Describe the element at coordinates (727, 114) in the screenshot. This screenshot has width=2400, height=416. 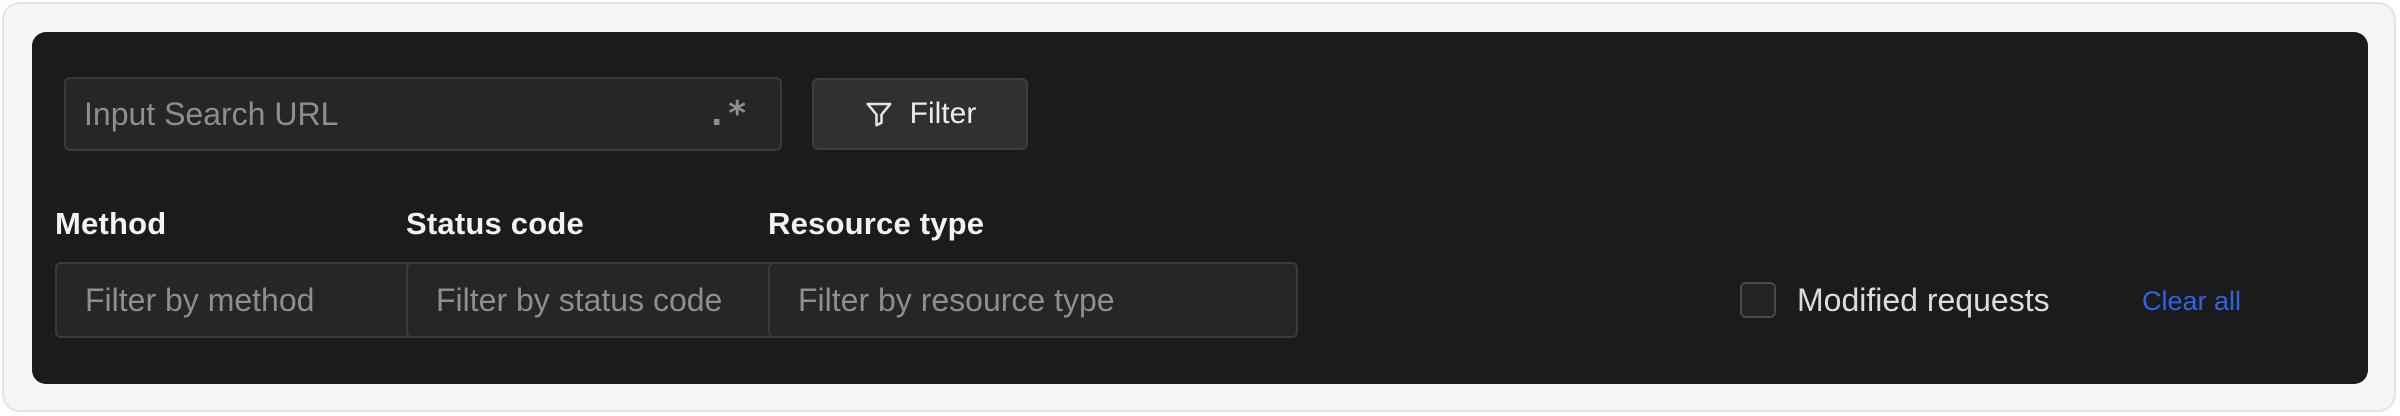
I see `regex-toggle-icon: .*` at that location.